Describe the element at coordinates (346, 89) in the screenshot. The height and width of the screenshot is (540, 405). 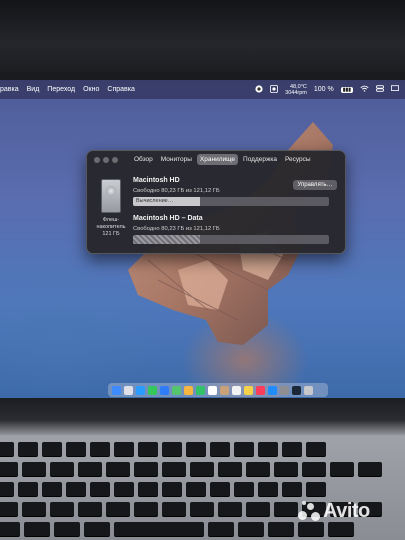
I see `battery-icon: ▮▮▮` at that location.